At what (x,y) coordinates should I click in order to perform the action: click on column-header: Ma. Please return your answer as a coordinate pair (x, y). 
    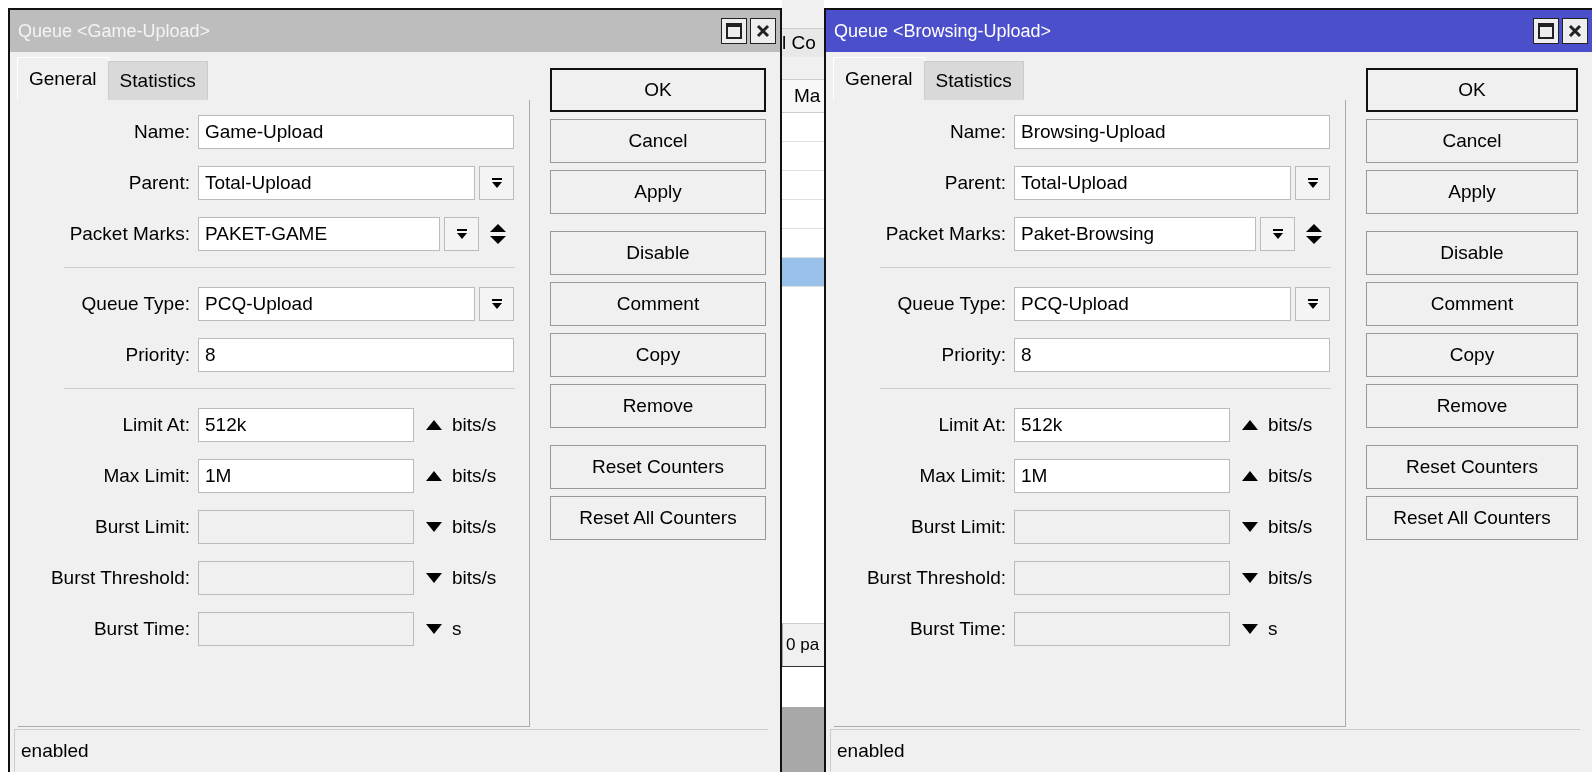
    Looking at the image, I should click on (803, 96).